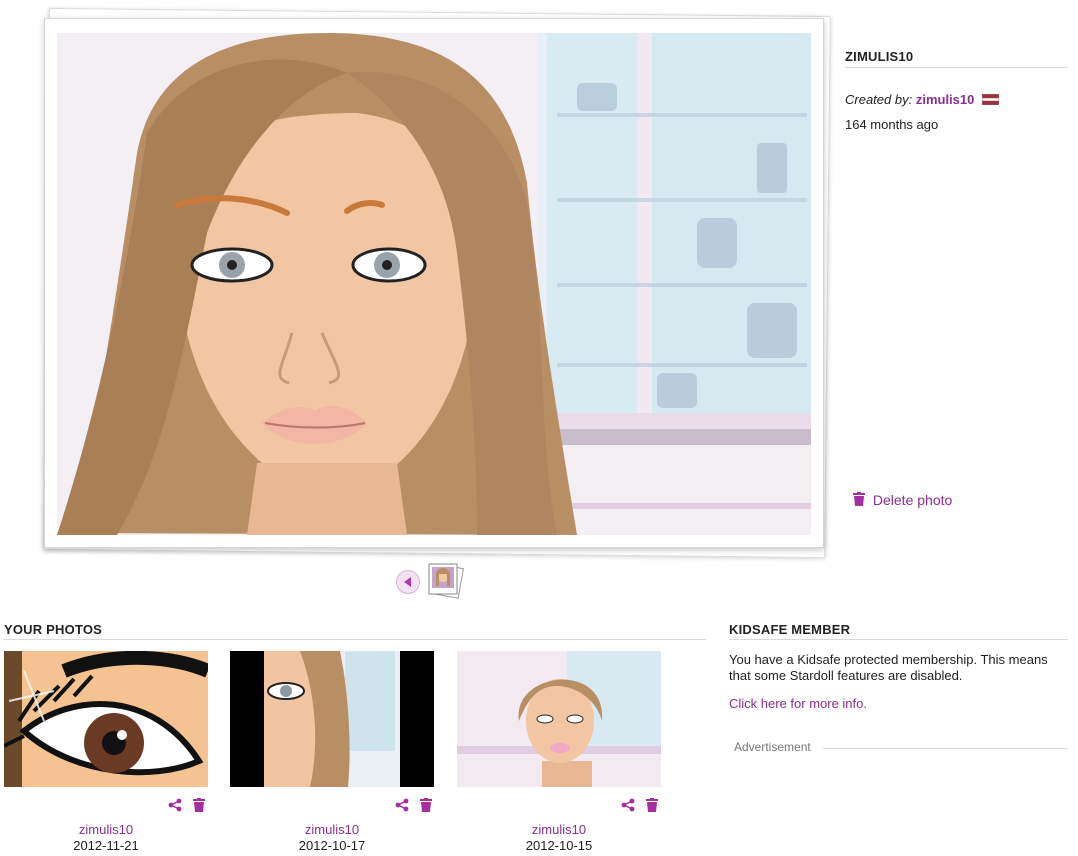  I want to click on eye-closeup-image, so click(106, 719).